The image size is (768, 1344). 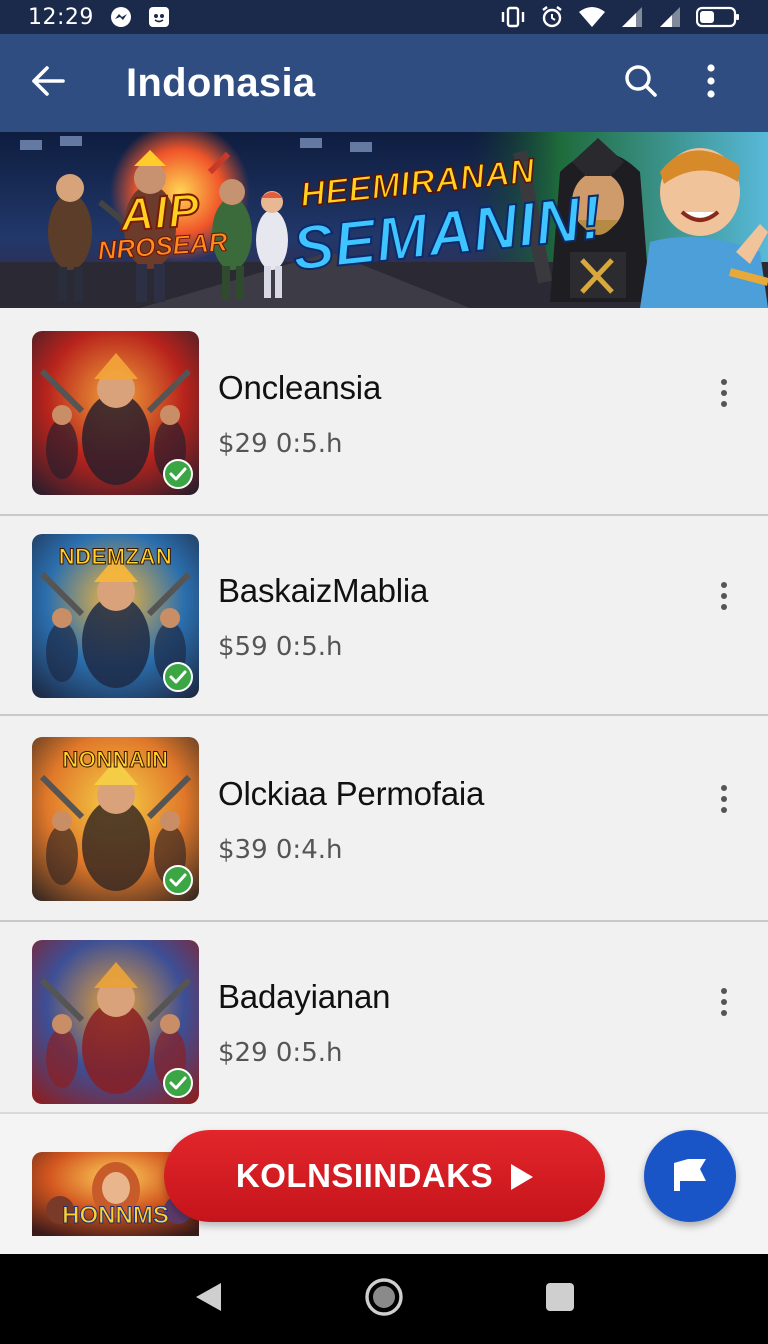 I want to click on search-button, so click(x=641, y=83).